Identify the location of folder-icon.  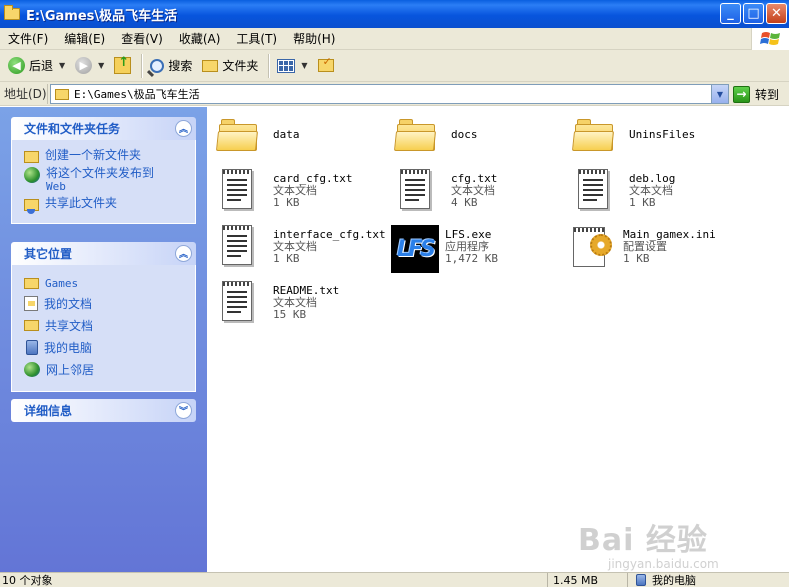
(418, 137).